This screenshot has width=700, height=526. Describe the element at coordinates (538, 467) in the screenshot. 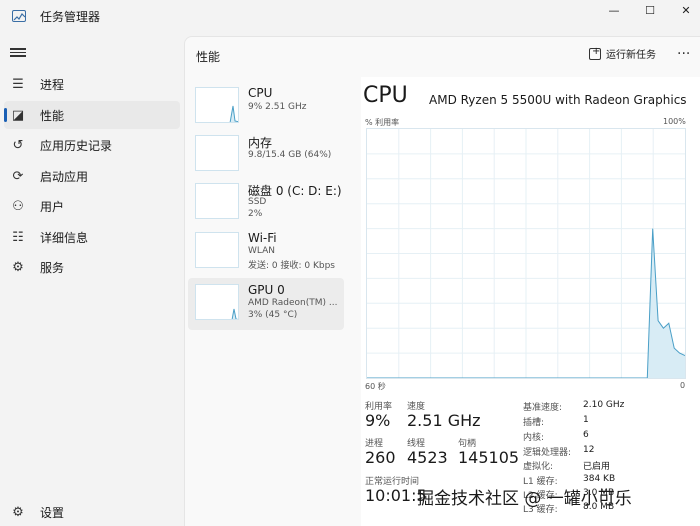

I see `virtualization-label: 虚拟化:` at that location.